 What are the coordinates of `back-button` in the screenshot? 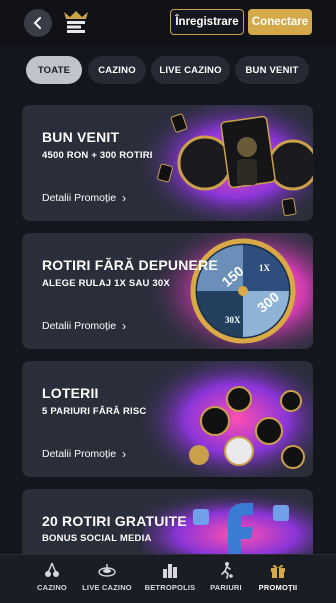 It's located at (38, 23).